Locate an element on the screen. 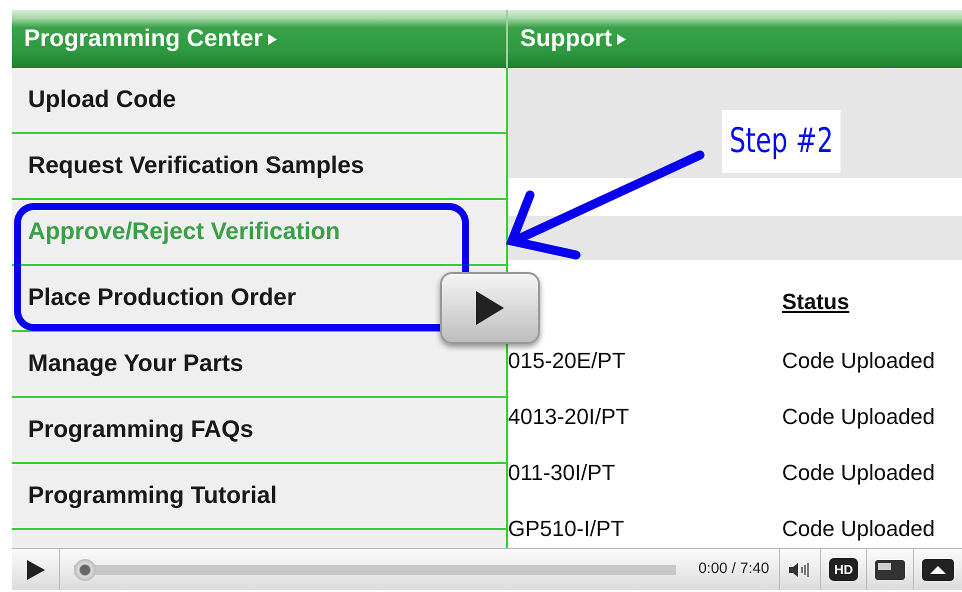  annotation-label: Step #2 is located at coordinates (781, 141).